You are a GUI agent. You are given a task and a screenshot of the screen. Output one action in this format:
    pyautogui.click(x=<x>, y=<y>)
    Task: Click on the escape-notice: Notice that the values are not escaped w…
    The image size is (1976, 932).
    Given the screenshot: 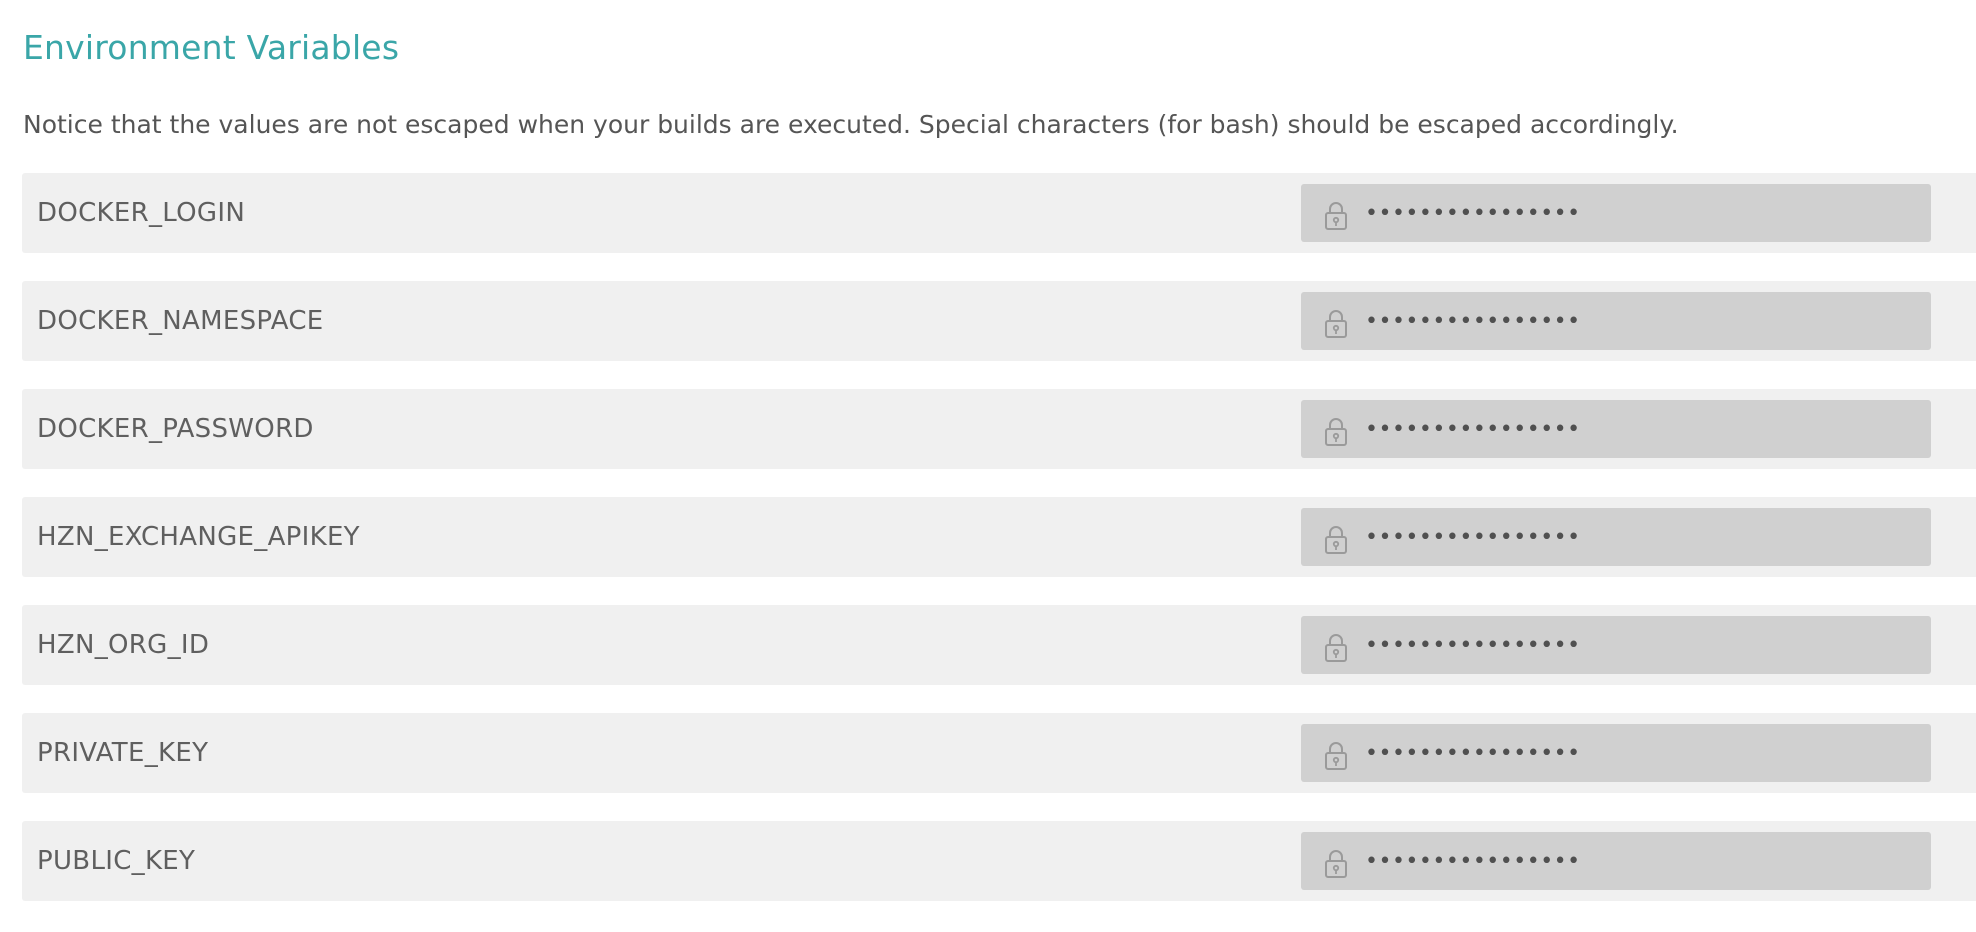 What is the action you would take?
    pyautogui.click(x=851, y=124)
    